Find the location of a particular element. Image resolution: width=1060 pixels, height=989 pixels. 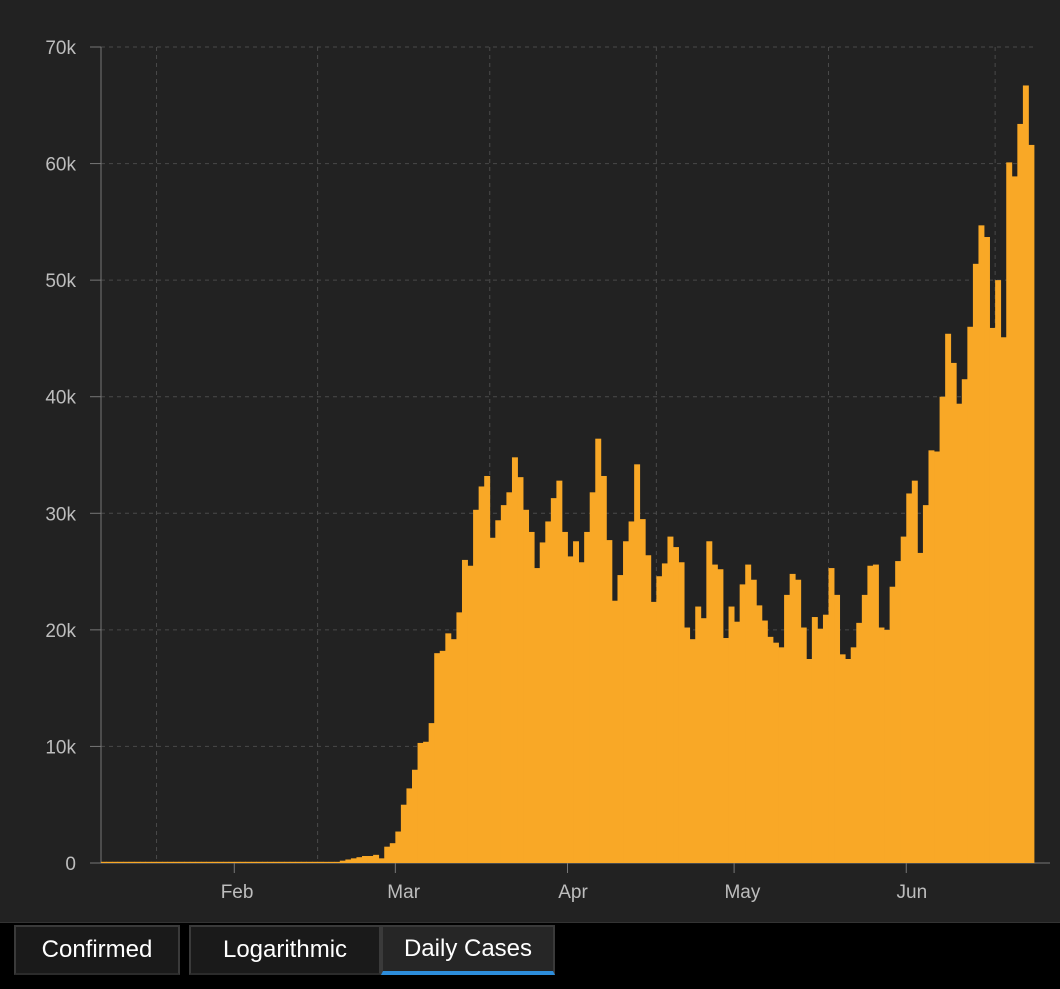

y-tick-label: 30k is located at coordinates (60, 514).